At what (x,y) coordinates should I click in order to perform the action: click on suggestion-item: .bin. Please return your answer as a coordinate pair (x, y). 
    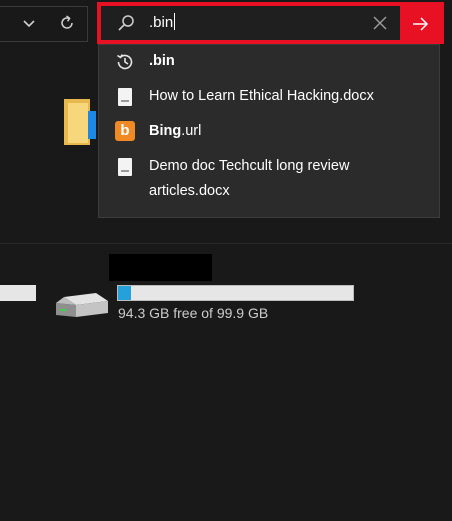
    Looking at the image, I should click on (269, 62).